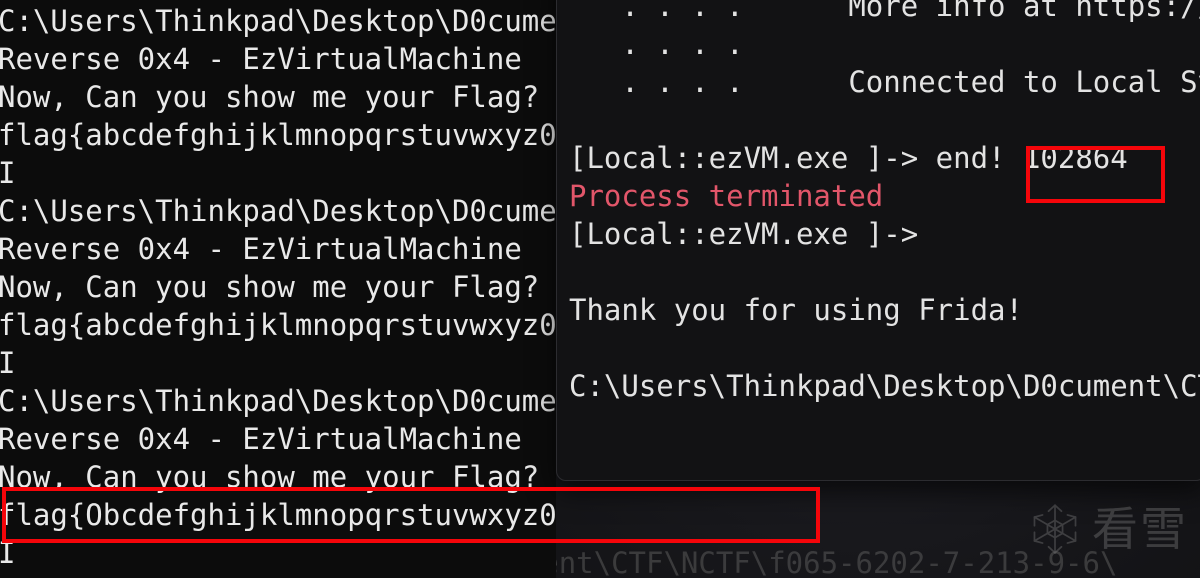 The image size is (1200, 578). What do you see at coordinates (796, 310) in the screenshot?
I see `frida-line: Thank you for using Frida!` at bounding box center [796, 310].